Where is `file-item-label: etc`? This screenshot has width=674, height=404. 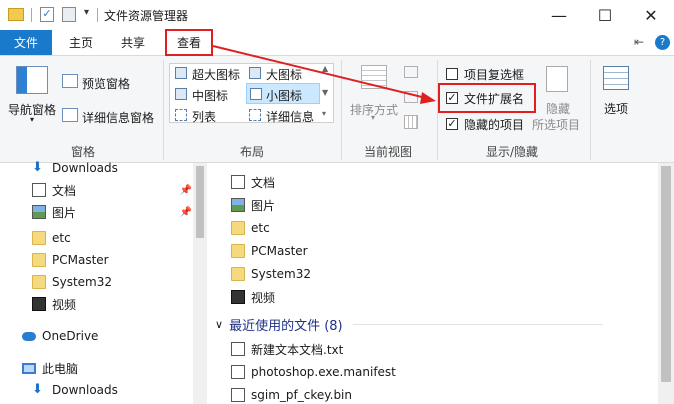
file-item-label: etc is located at coordinates (260, 228).